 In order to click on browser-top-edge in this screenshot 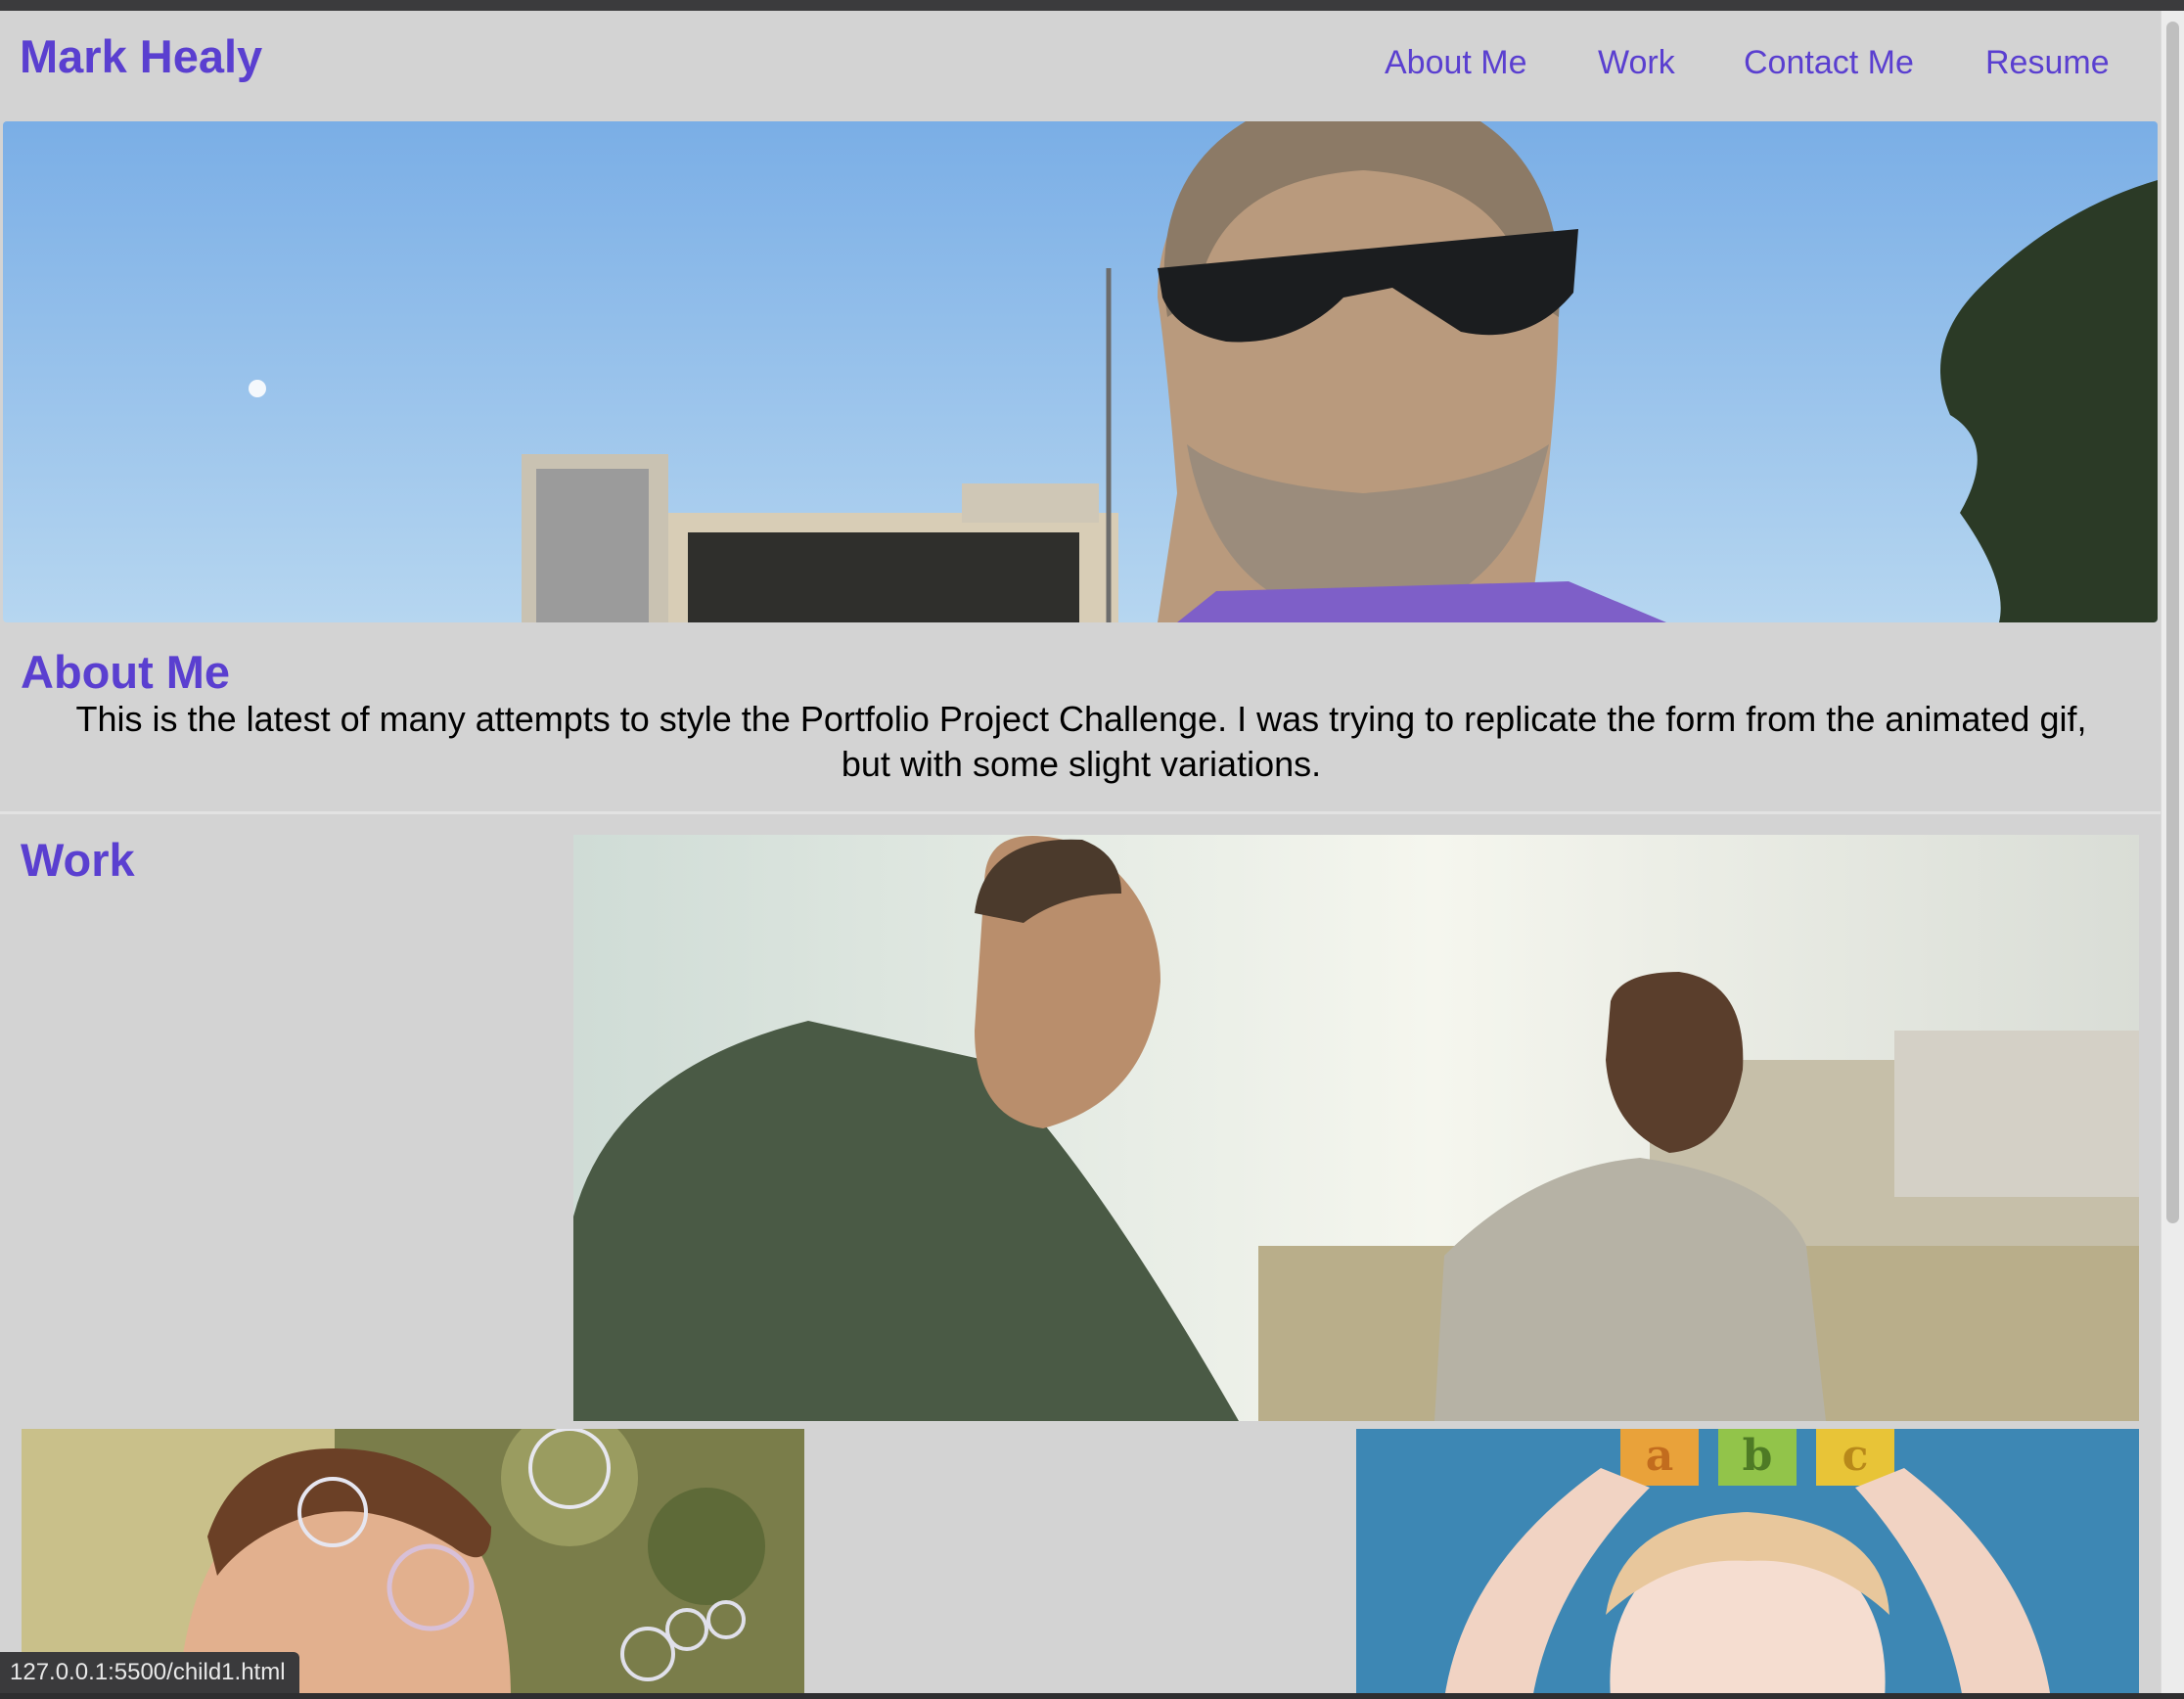, I will do `click(1092, 5)`.